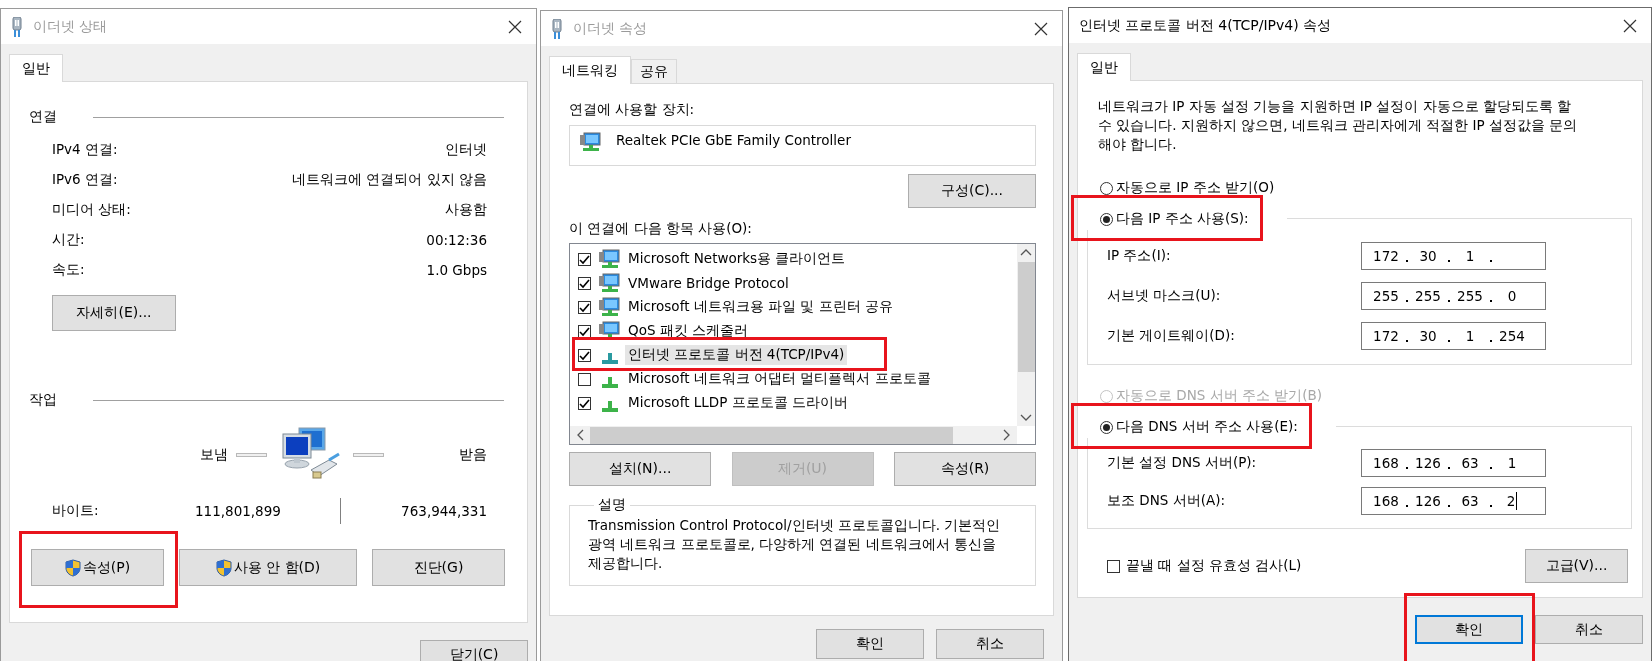  I want to click on radio-option: 다음 IP 주소 사용(S):, so click(1168, 219).